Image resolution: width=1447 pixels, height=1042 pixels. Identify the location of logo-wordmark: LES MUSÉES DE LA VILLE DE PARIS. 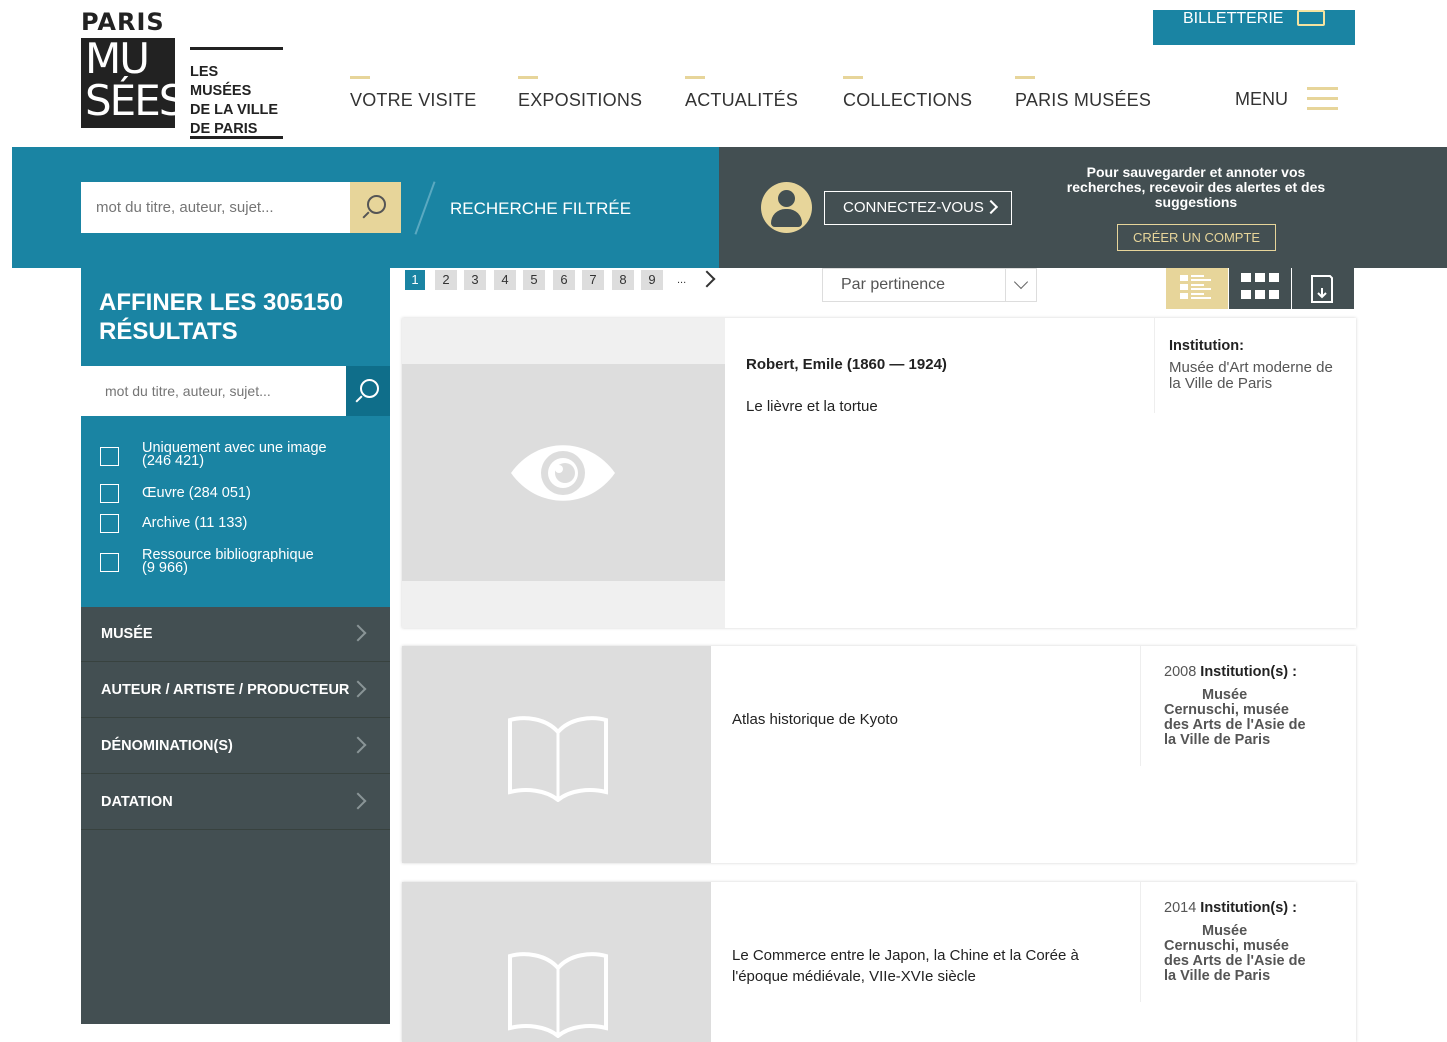
(236, 93).